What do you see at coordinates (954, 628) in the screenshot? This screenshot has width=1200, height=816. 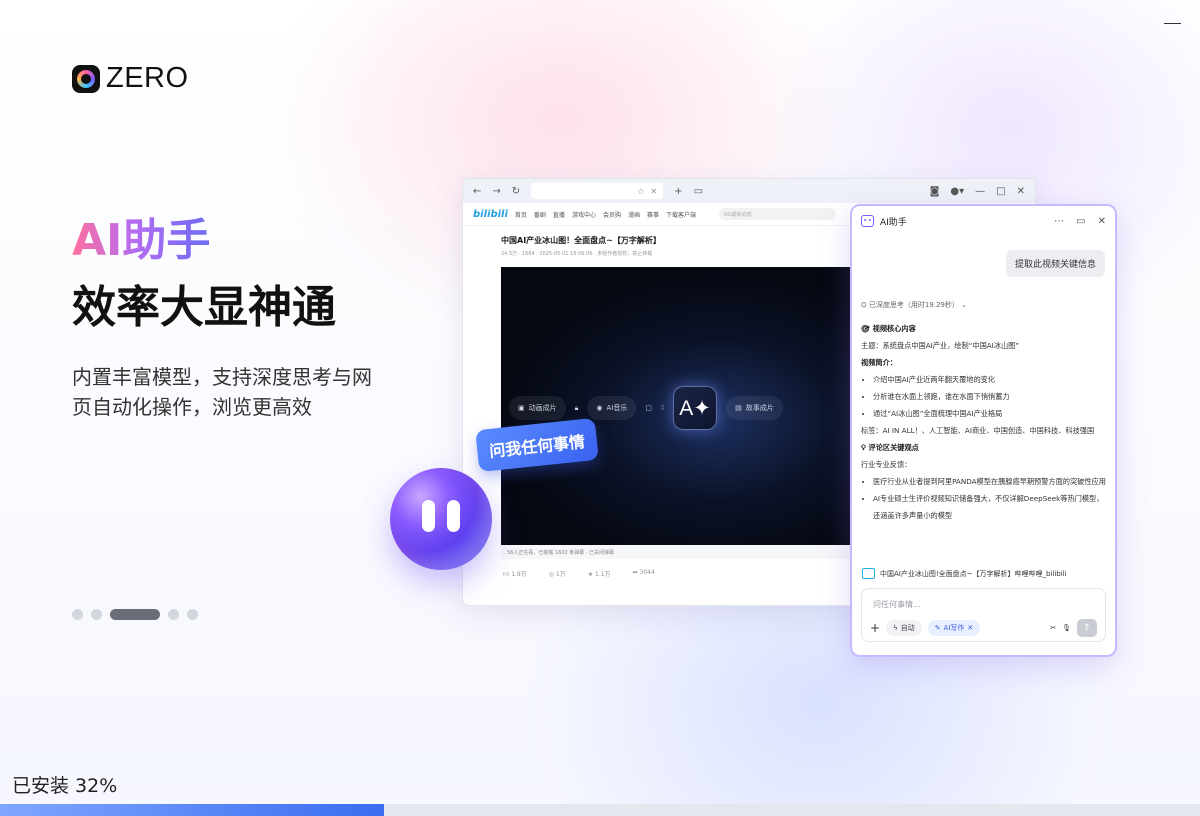 I see `ai-write-chip: ✎ AI写作 ✕` at bounding box center [954, 628].